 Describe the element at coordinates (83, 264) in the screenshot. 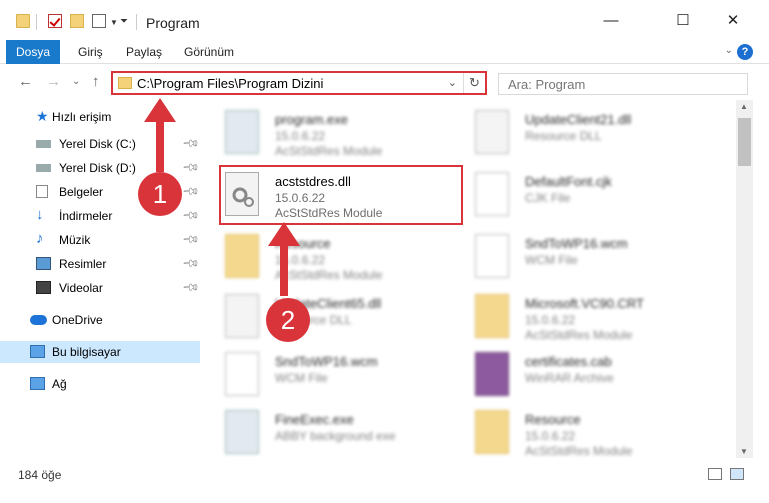

I see `sidebar-item-label: Resimler` at that location.